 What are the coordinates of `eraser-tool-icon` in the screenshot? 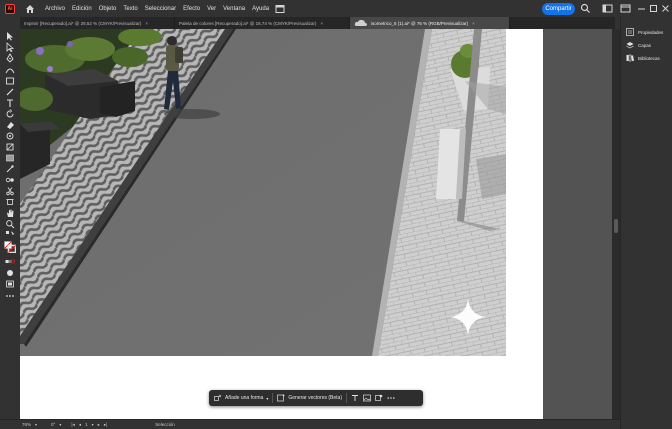 It's located at (10, 125).